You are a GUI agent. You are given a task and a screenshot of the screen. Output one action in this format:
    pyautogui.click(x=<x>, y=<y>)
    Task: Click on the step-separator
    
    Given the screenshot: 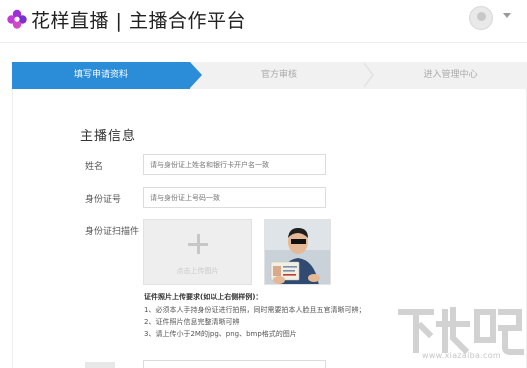 What is the action you would take?
    pyautogui.click(x=368, y=75)
    